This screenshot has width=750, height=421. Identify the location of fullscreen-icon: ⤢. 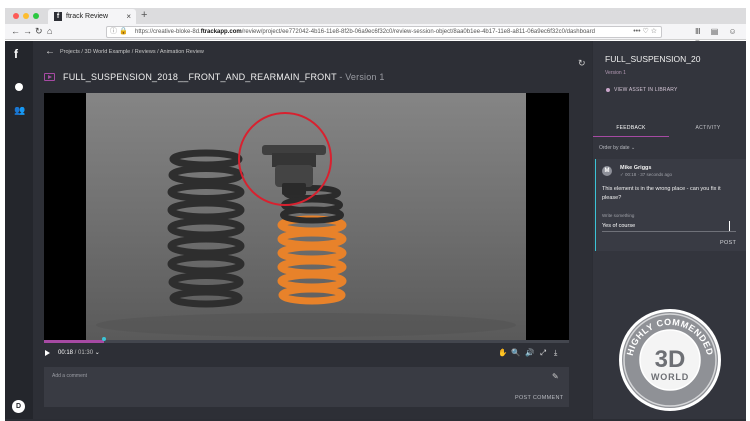
(543, 353).